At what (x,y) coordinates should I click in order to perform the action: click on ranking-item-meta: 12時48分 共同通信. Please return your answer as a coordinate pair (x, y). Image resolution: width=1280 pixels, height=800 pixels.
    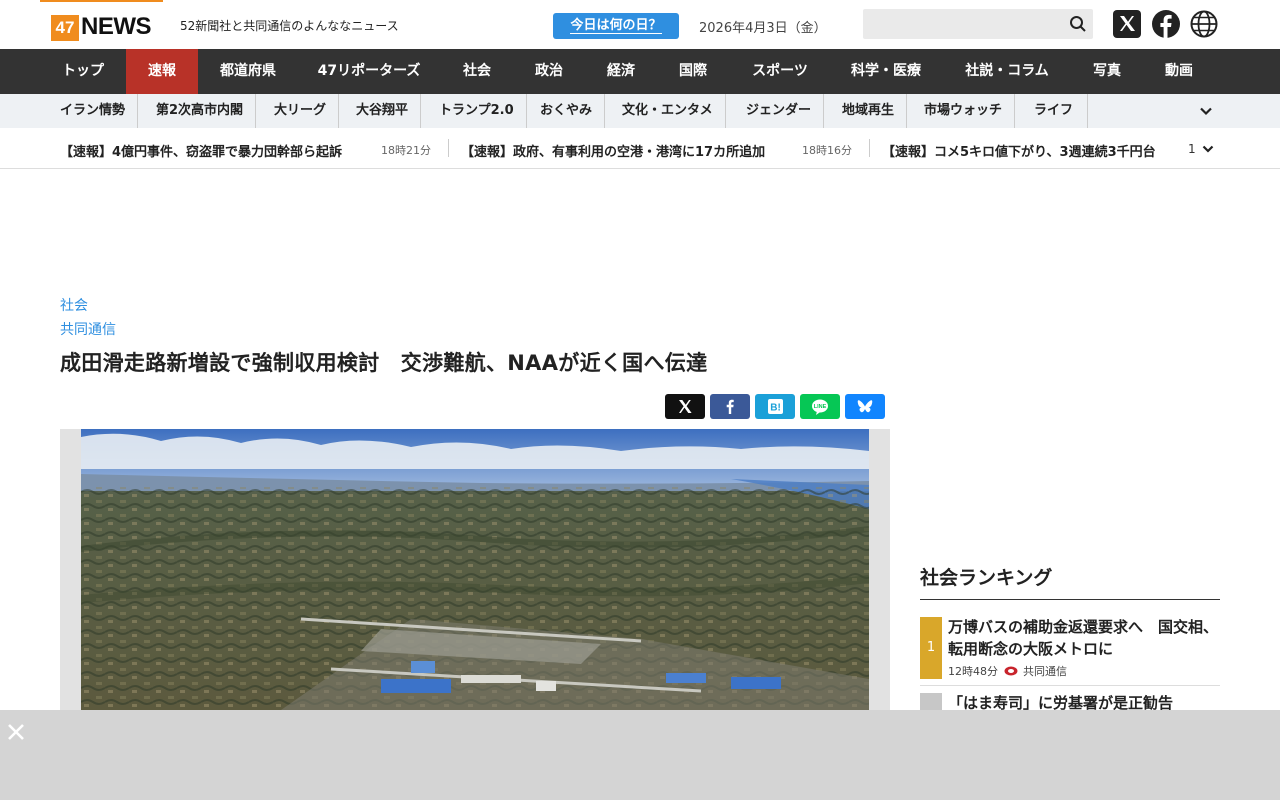
    Looking at the image, I should click on (1007, 671).